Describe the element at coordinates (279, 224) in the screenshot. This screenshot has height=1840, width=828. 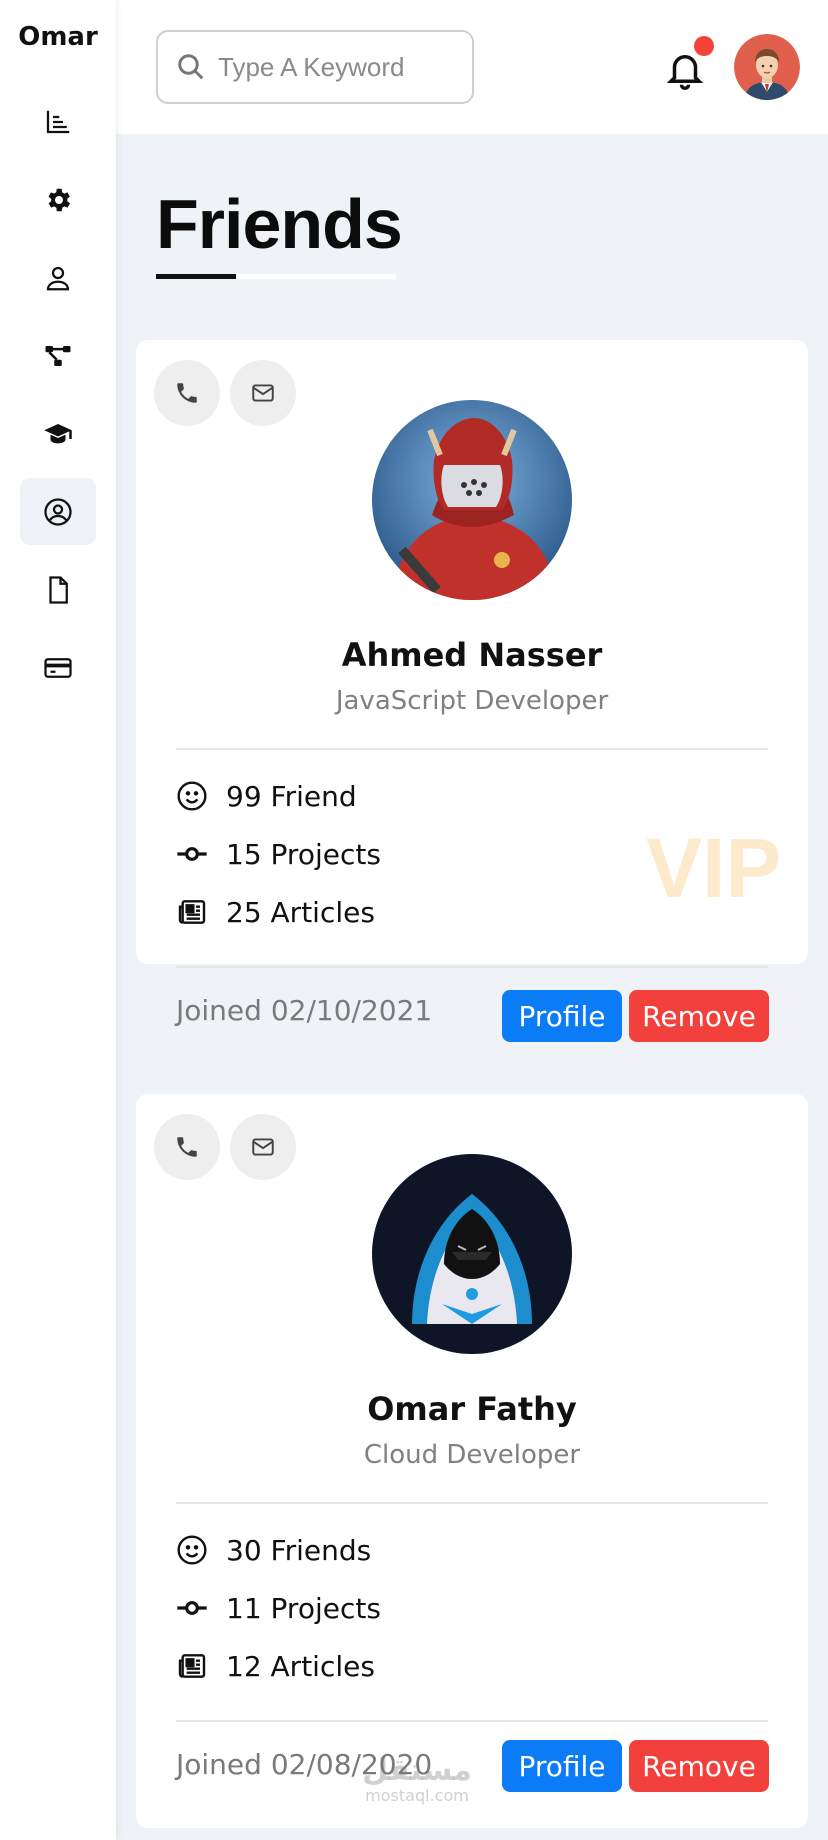
I see `page-title: Friends` at that location.